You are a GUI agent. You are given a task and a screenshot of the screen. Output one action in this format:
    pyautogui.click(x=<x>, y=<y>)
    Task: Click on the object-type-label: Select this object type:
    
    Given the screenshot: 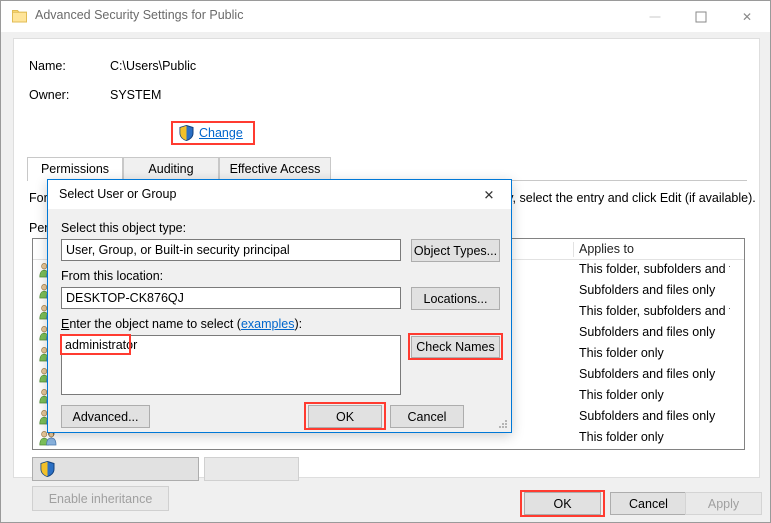 What is the action you would take?
    pyautogui.click(x=124, y=228)
    